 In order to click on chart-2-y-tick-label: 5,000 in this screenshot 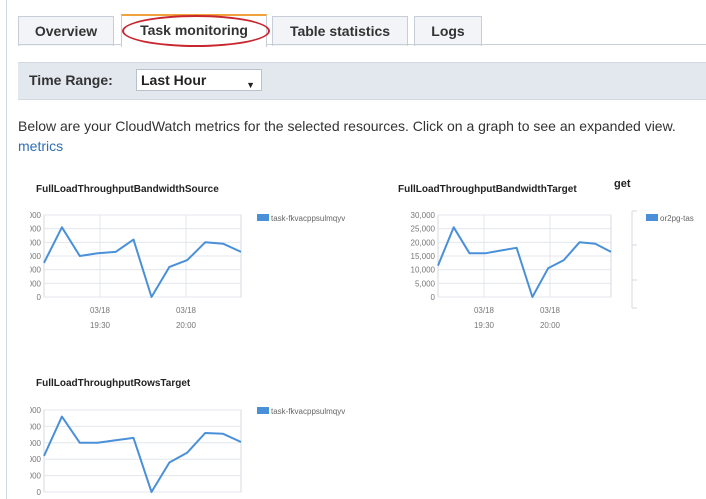, I will do `click(425, 283)`.